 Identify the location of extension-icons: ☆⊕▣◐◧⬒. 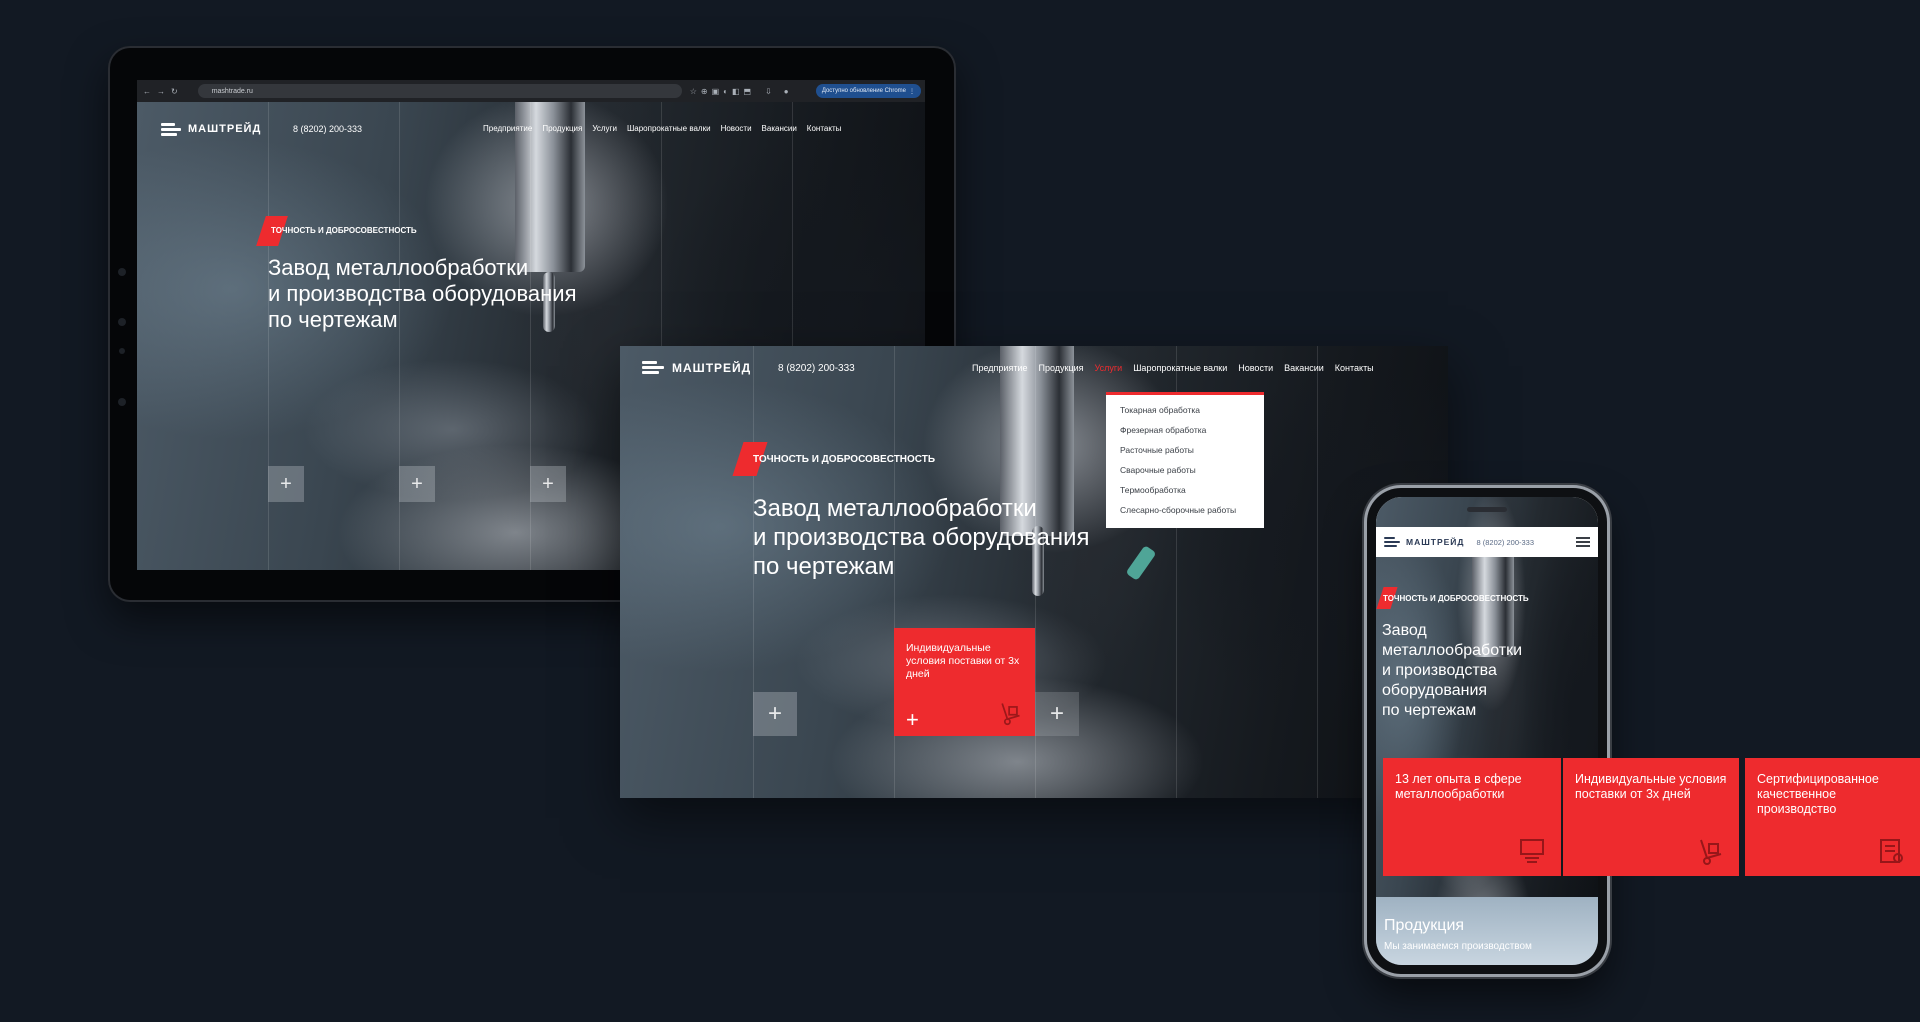
(722, 91).